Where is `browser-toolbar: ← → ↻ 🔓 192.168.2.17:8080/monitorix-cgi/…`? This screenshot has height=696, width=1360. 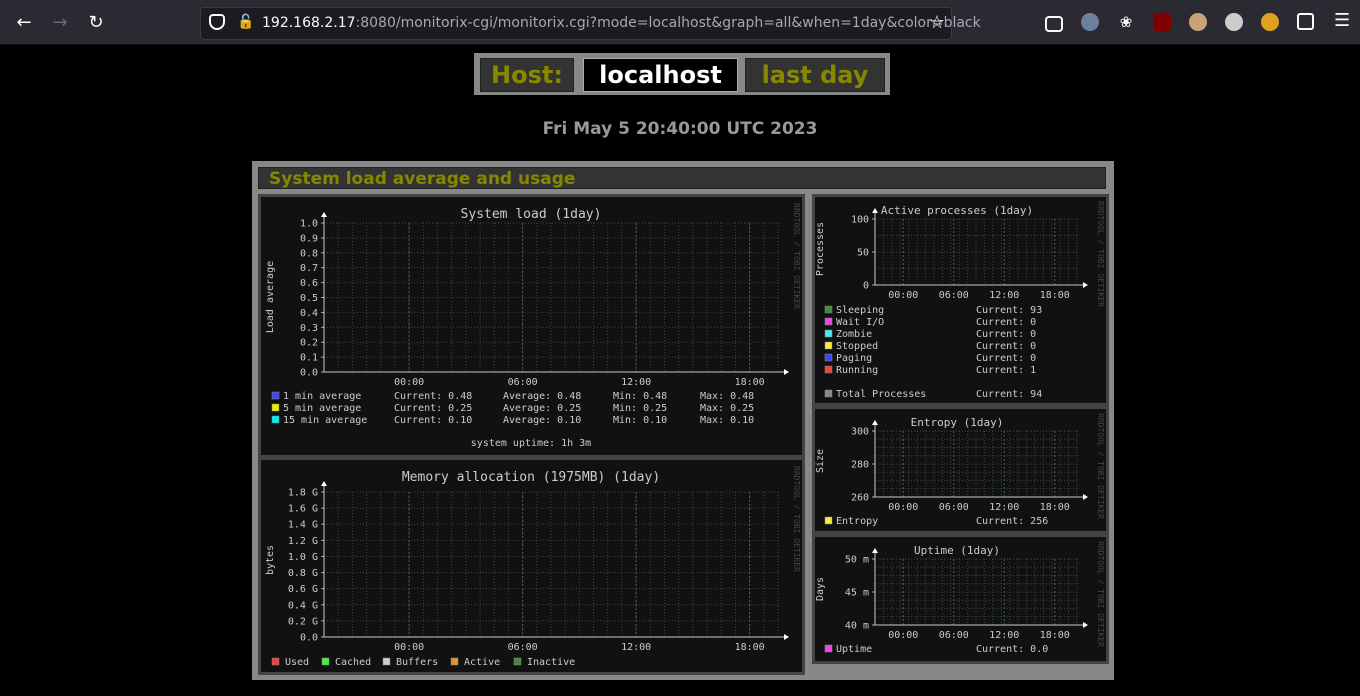 browser-toolbar: ← → ↻ 🔓 192.168.2.17:8080/monitorix-cgi/… is located at coordinates (680, 22).